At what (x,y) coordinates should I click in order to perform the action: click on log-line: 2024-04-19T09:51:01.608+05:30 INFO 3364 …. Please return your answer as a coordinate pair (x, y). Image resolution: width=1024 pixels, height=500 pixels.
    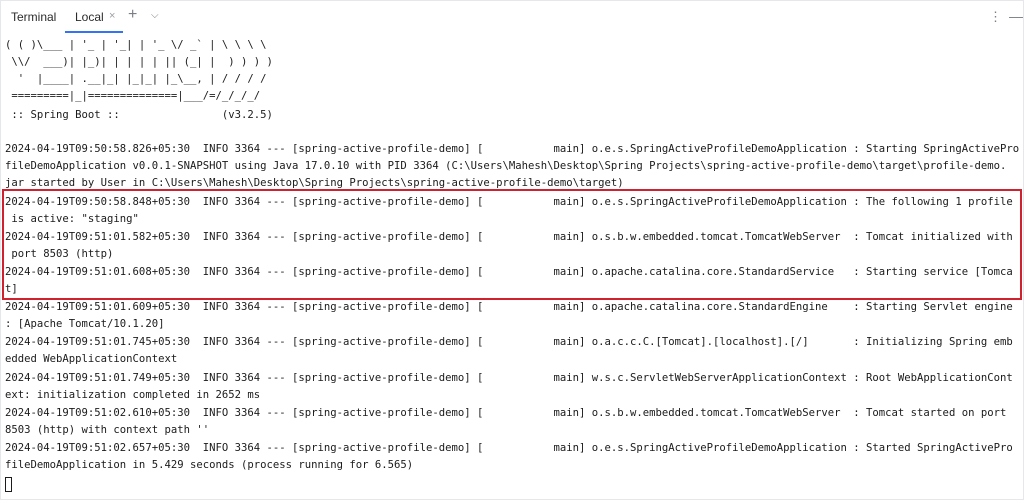
    Looking at the image, I should click on (509, 272).